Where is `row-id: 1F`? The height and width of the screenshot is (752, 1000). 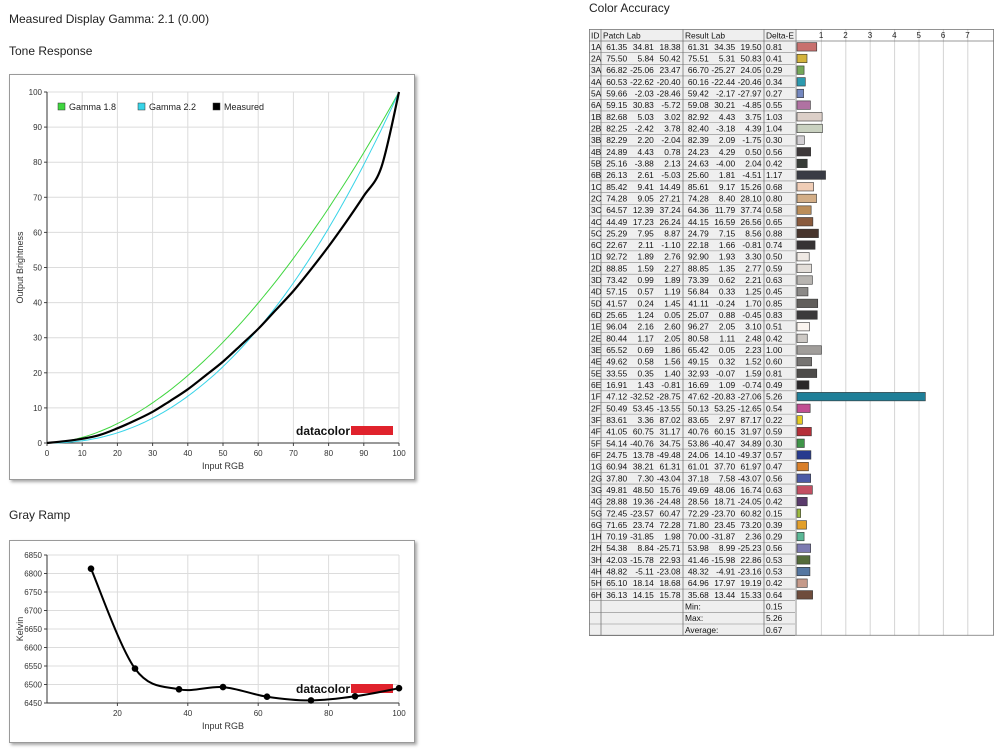
row-id: 1F is located at coordinates (596, 397).